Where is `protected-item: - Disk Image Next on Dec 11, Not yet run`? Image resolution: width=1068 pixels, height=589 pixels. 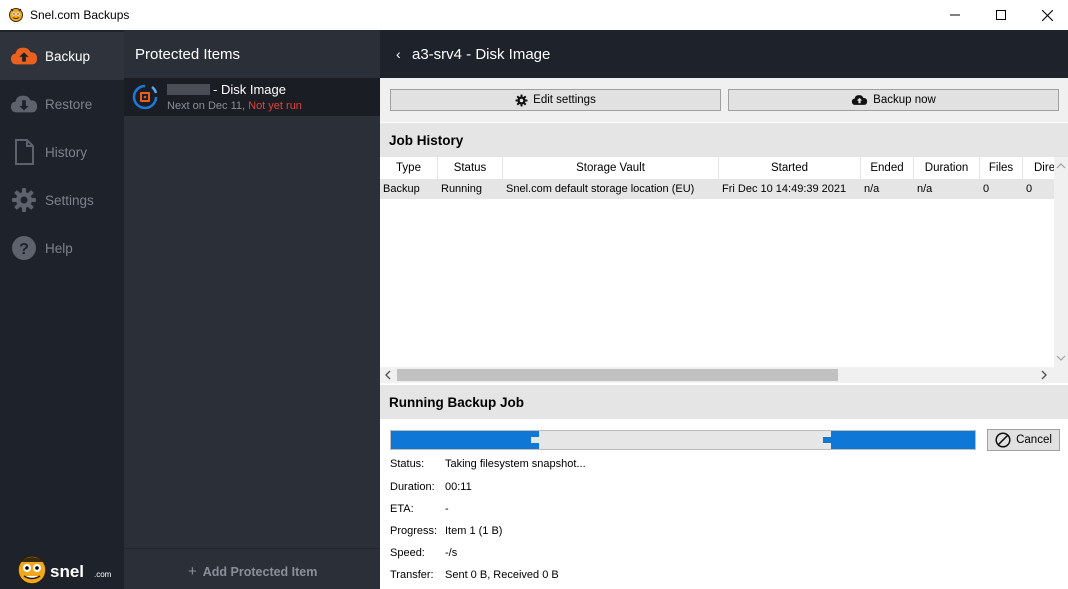 protected-item: - Disk Image Next on Dec 11, Not yet run is located at coordinates (252, 97).